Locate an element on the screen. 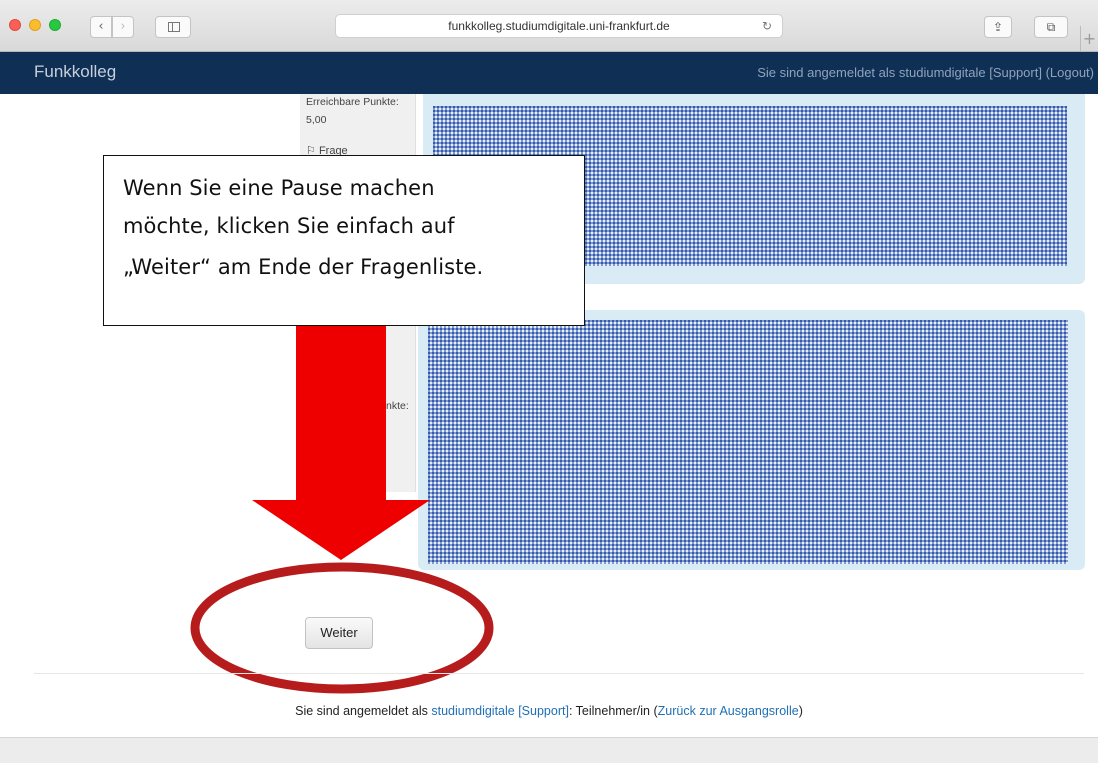  callout-line-1: Wenn Sie eine Pause machen is located at coordinates (279, 188).